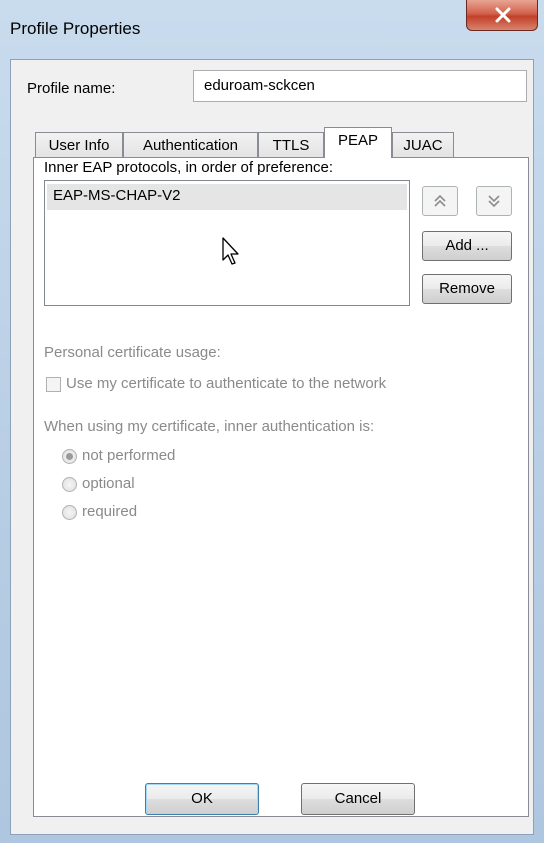  I want to click on mouse-pointer-icon, so click(230, 251).